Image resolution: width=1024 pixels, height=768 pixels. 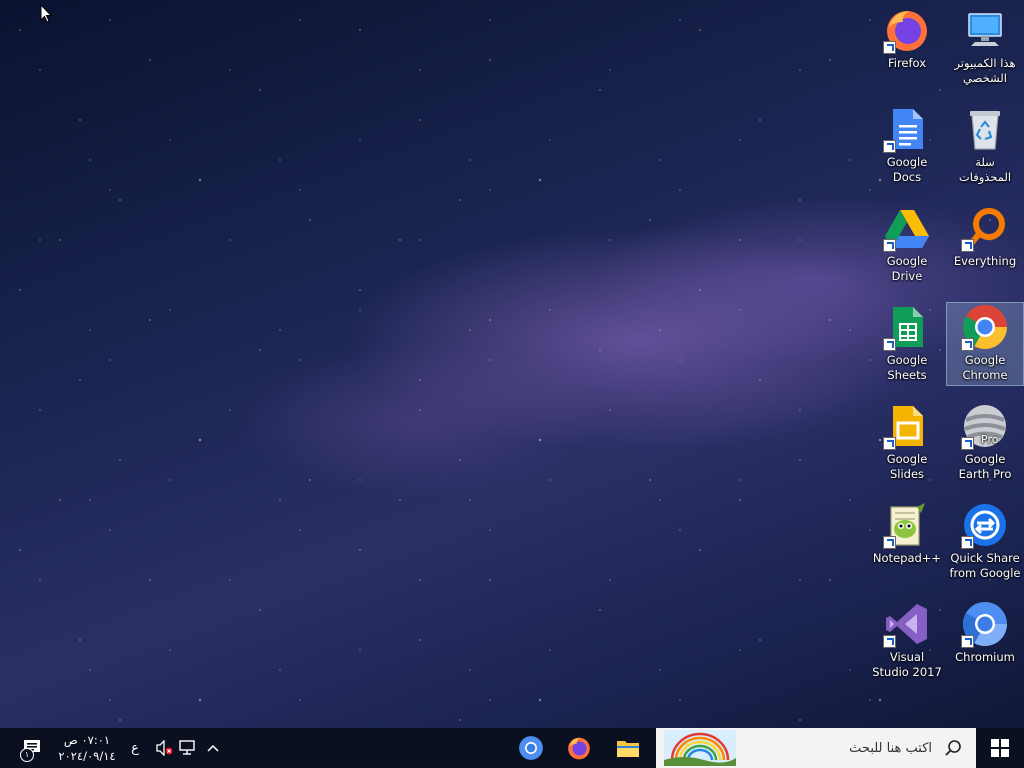 I want to click on desktop-icon-visual-studio: Visual Studio 2017, so click(x=907, y=640).